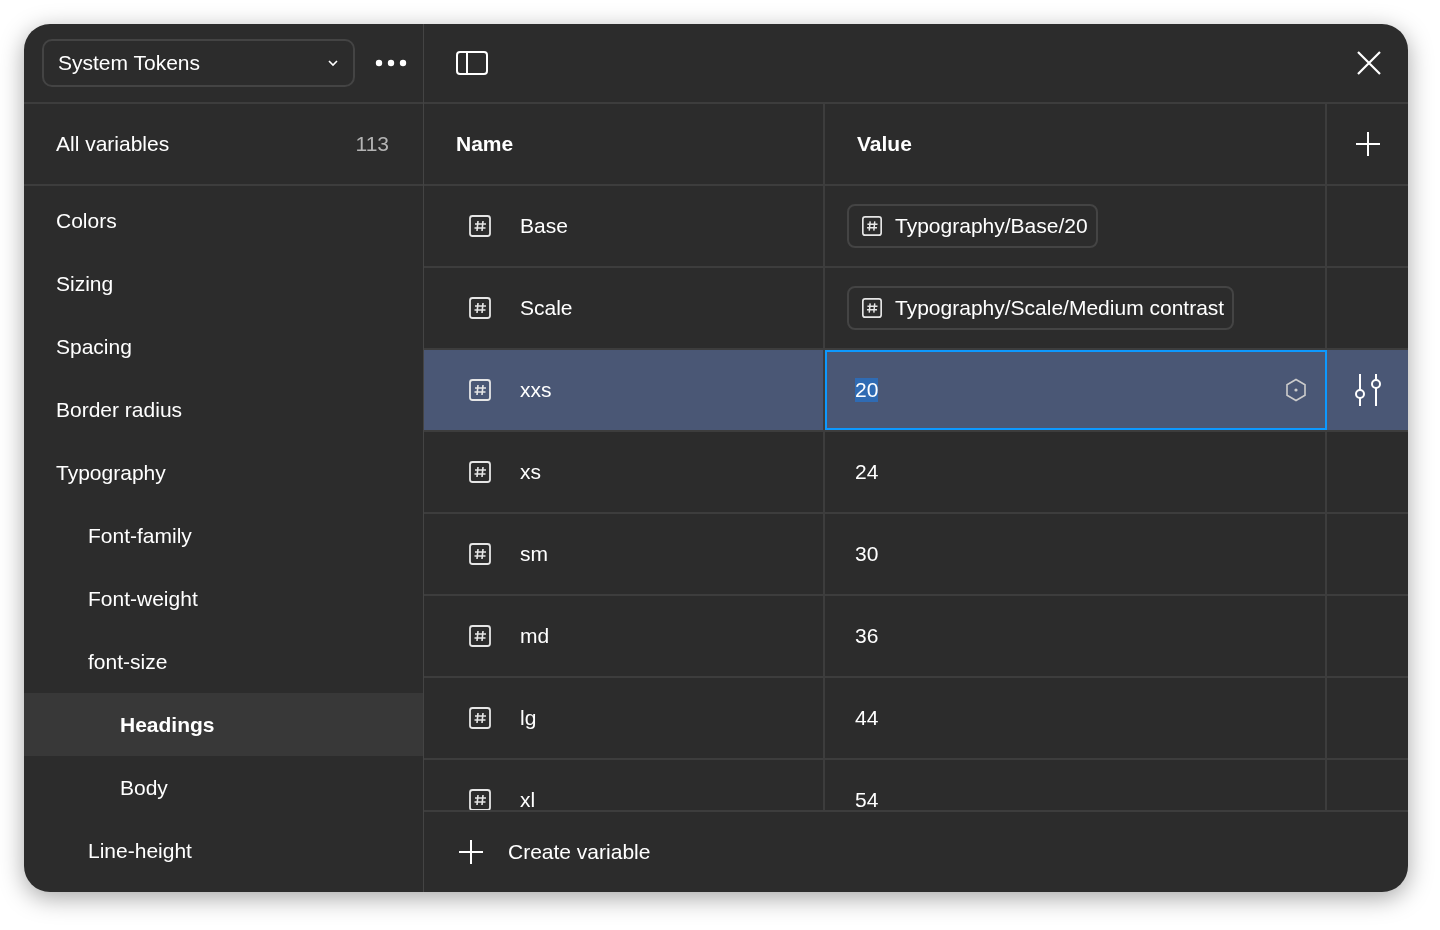 This screenshot has width=1440, height=930. Describe the element at coordinates (223, 787) in the screenshot. I see `sidebar-item: Body` at that location.